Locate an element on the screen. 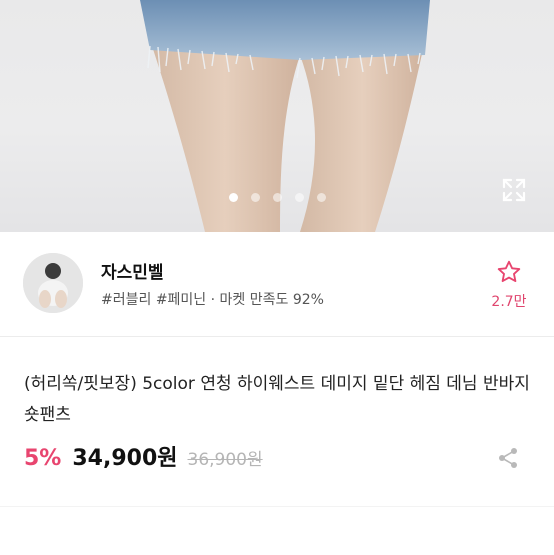 This screenshot has height=555, width=554. seller-name: 자스민벨 is located at coordinates (132, 270).